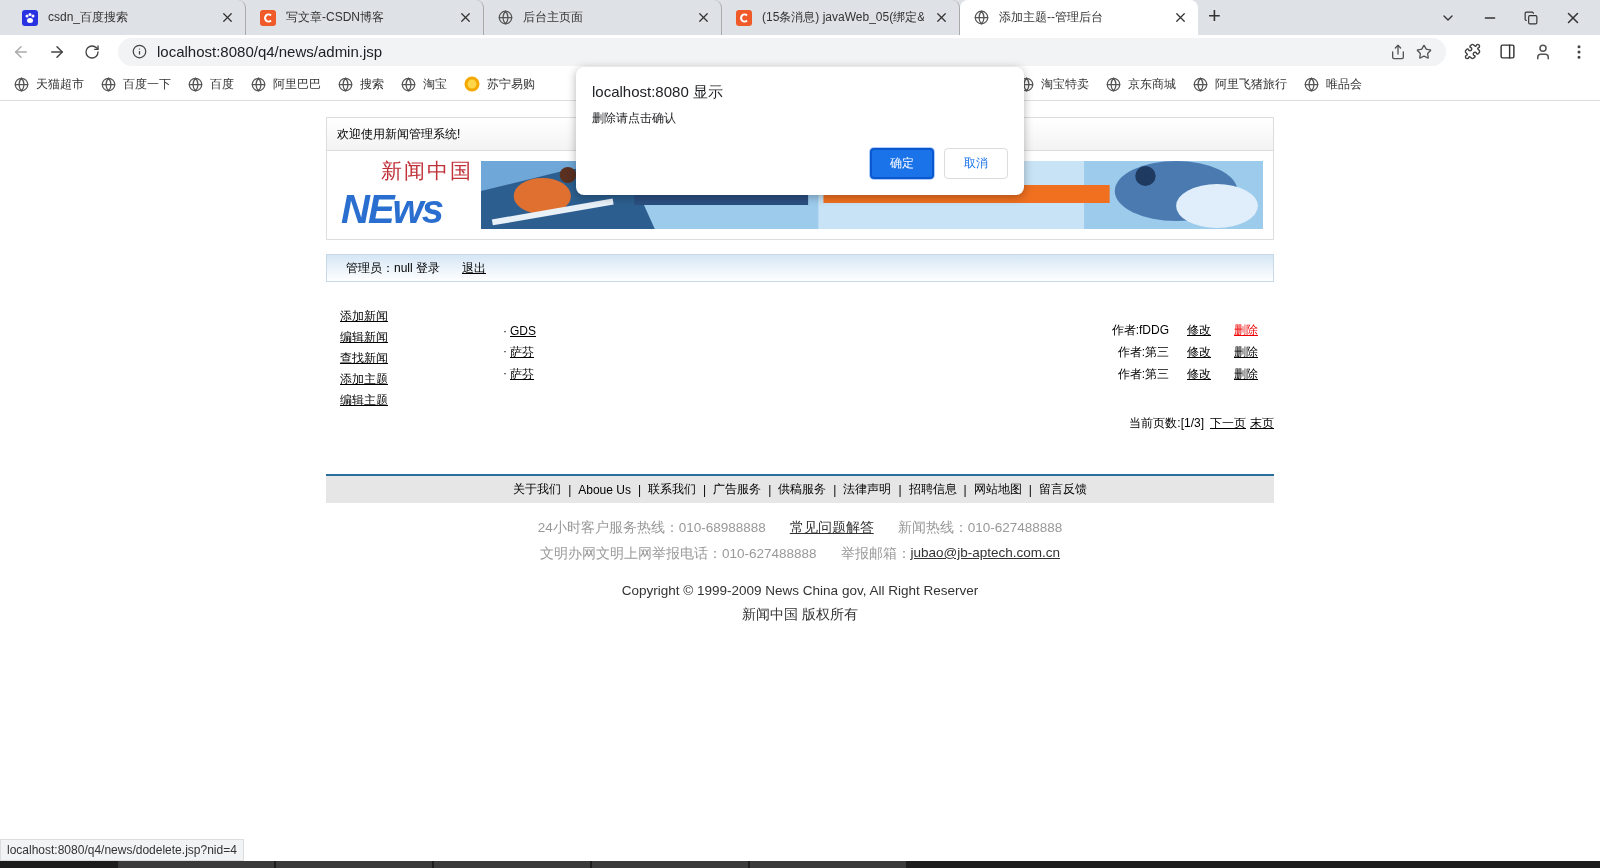  What do you see at coordinates (1398, 51) in the screenshot?
I see `share-icon` at bounding box center [1398, 51].